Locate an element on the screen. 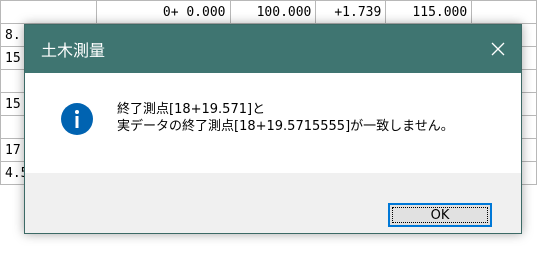 This screenshot has height=266, width=537. close-button is located at coordinates (498, 49).